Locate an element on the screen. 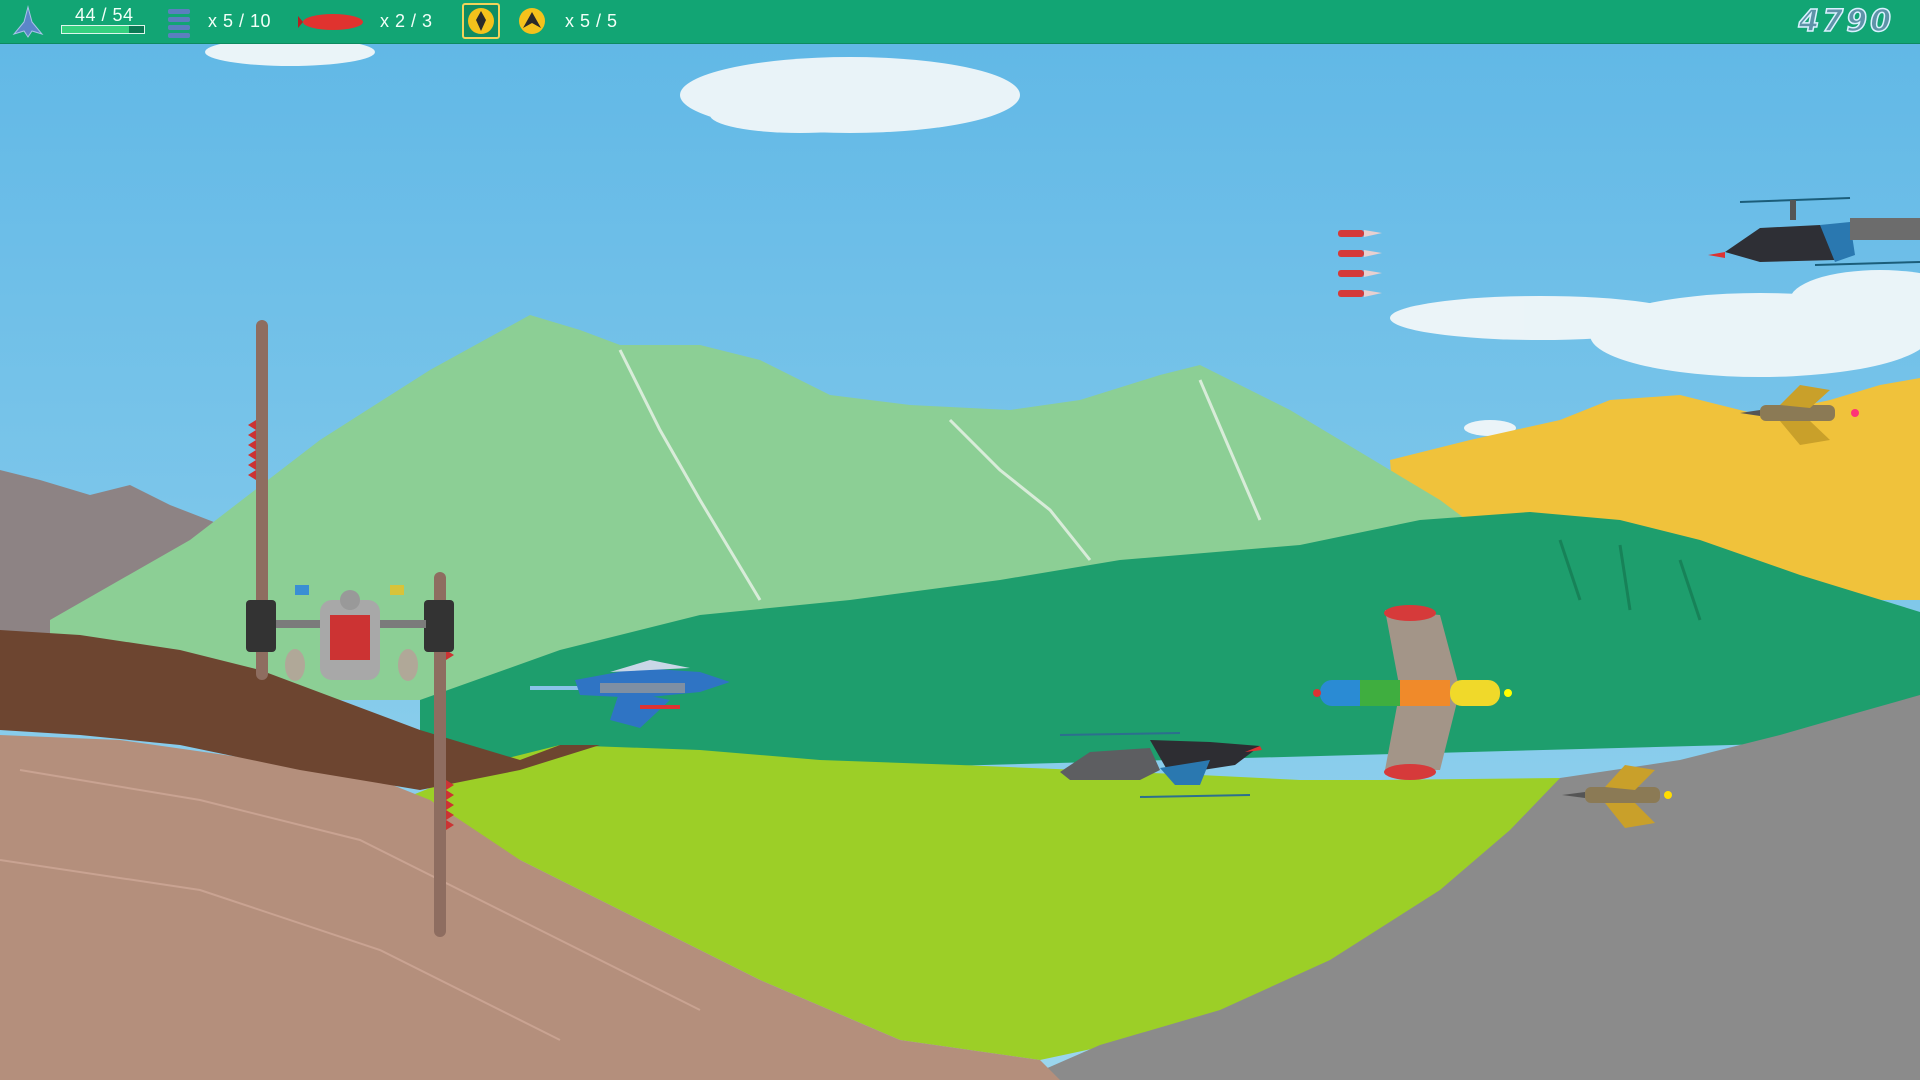 The width and height of the screenshot is (1920, 1080). bombs-count: x 2 / 3 is located at coordinates (406, 21).